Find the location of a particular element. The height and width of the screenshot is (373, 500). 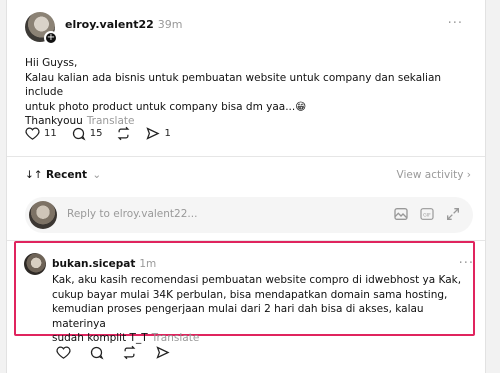

post-time: 39m is located at coordinates (170, 24).